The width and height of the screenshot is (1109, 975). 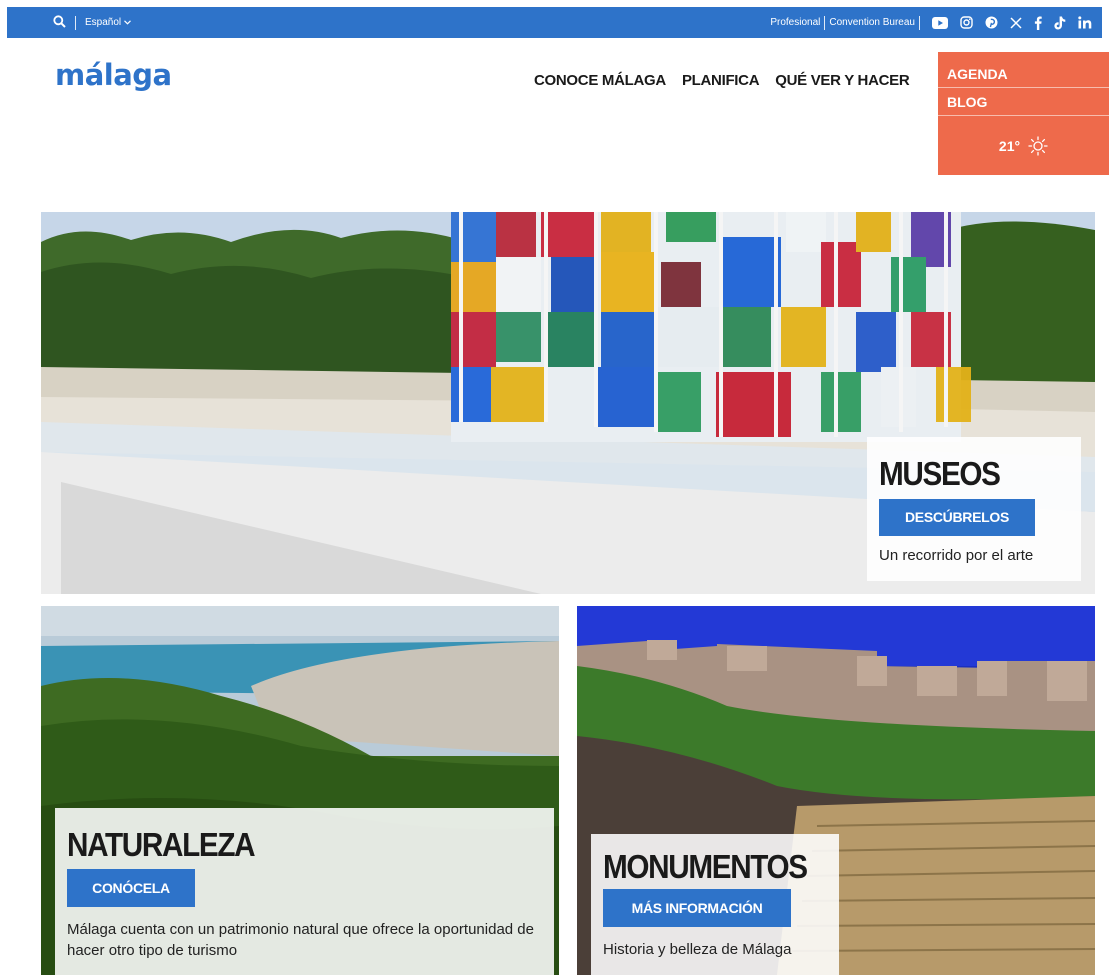 What do you see at coordinates (705, 866) in the screenshot?
I see `monumentos-title: MONUMENTOS` at bounding box center [705, 866].